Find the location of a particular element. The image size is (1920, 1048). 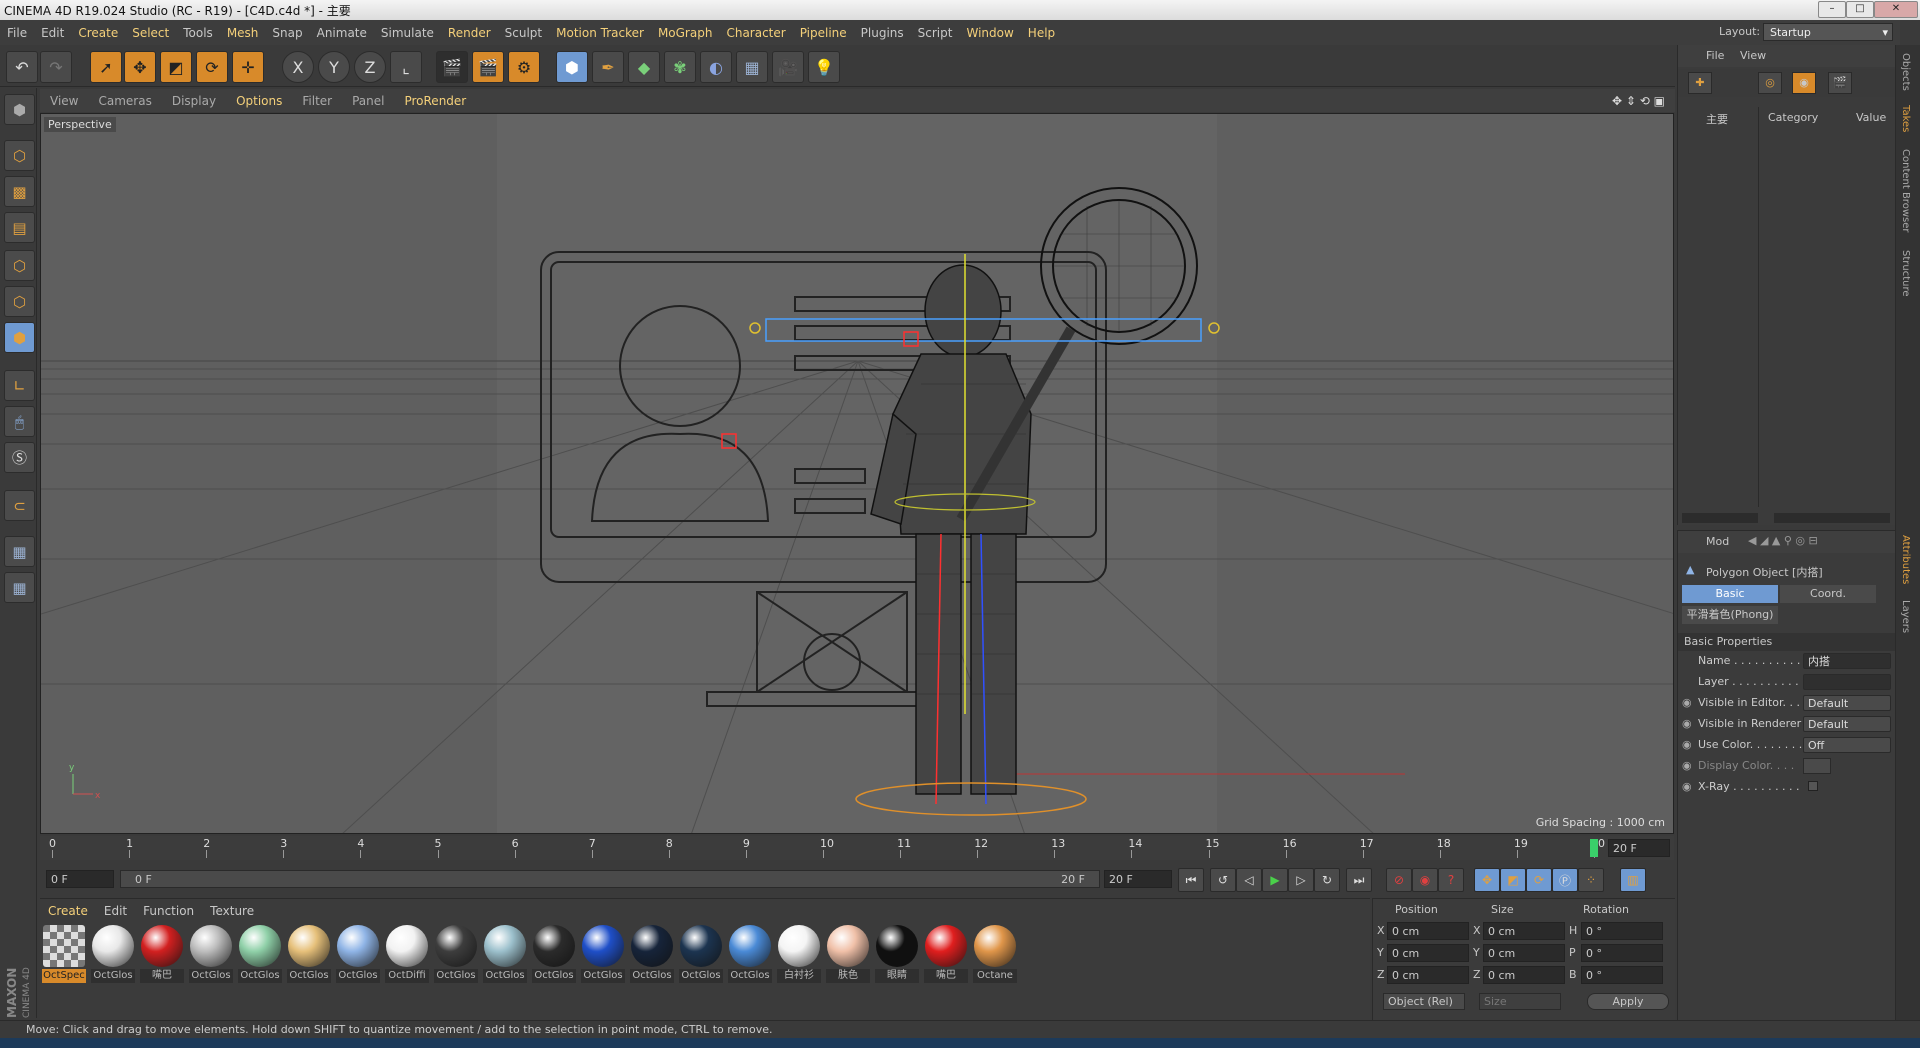

go-to-start-button: ⏮ is located at coordinates (1191, 880).